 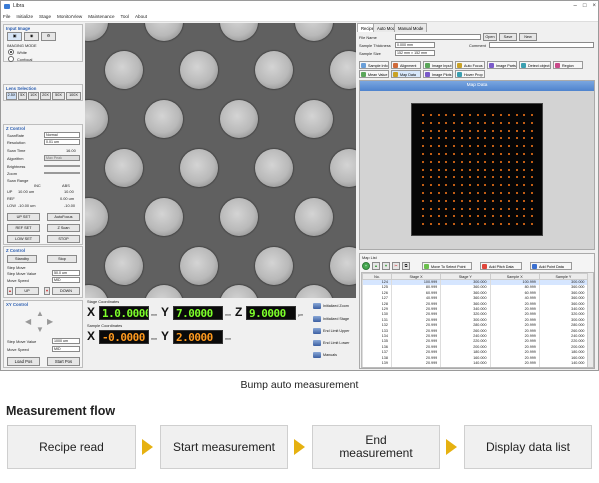 What do you see at coordinates (502, 65) in the screenshot?
I see `ribbon-image-parts-button: Image Parts` at bounding box center [502, 65].